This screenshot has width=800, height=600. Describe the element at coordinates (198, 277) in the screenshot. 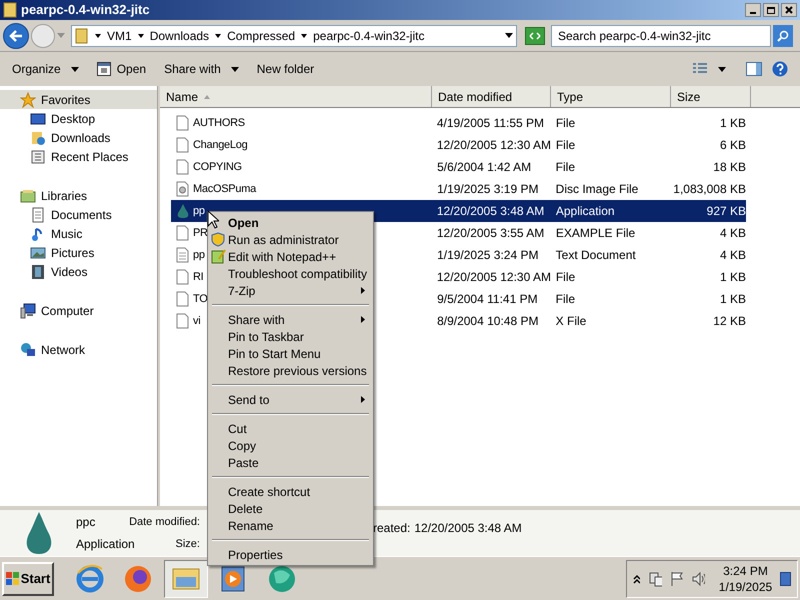

I see `file-name: RI` at that location.